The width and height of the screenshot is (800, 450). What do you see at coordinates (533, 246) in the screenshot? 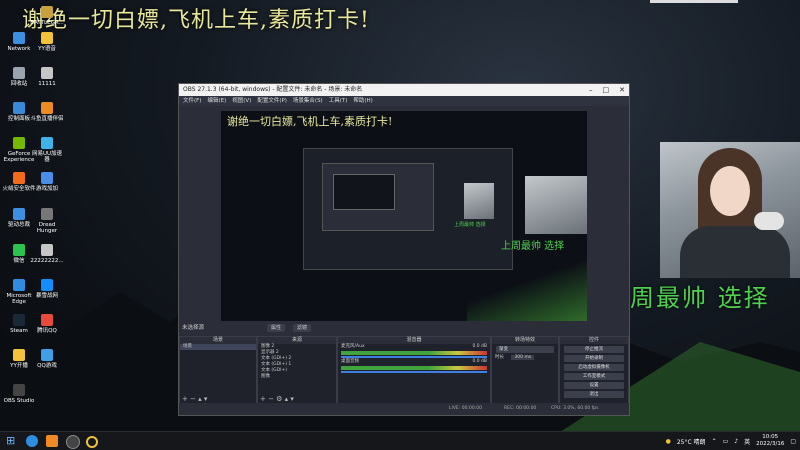
I see `preview-caption-text: 上周最帅 选择` at bounding box center [533, 246].